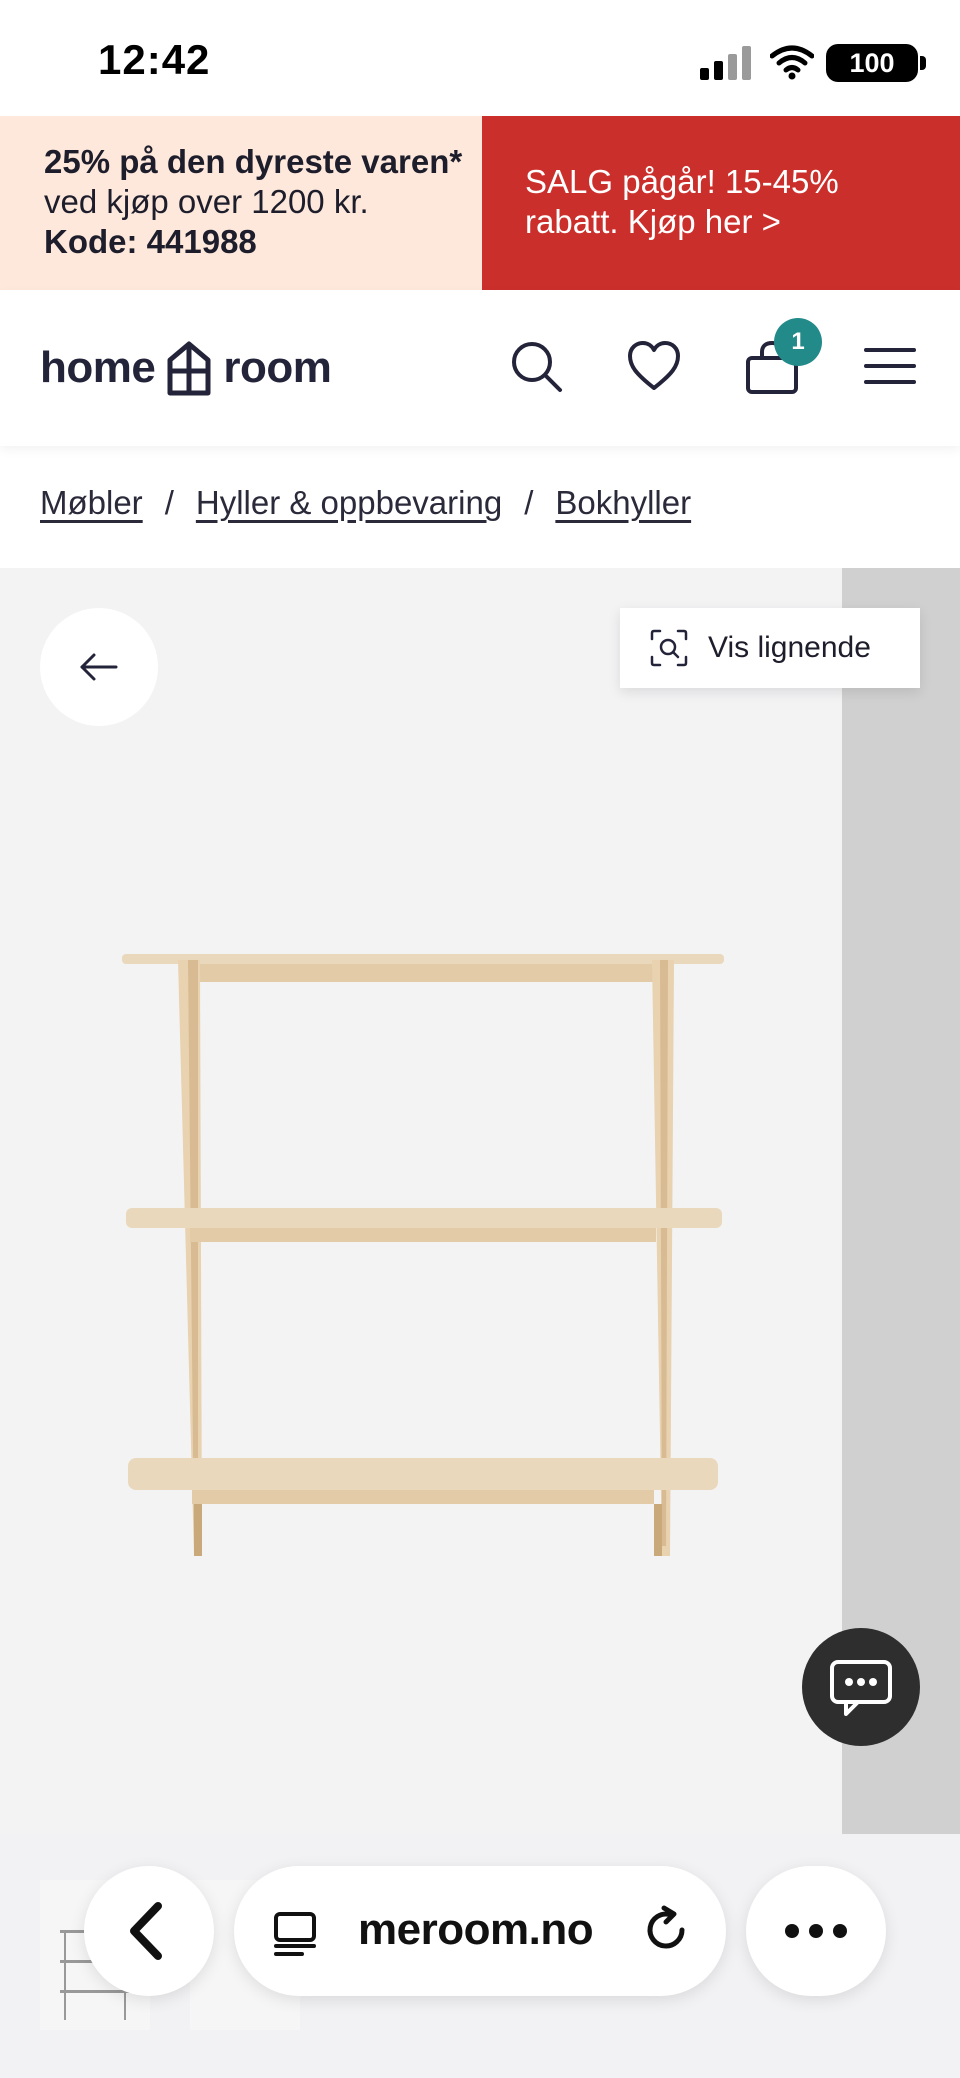 This screenshot has width=960, height=2078. Describe the element at coordinates (253, 161) in the screenshot. I see `promo-discount-bold: 25% på den dyreste varen*` at that location.